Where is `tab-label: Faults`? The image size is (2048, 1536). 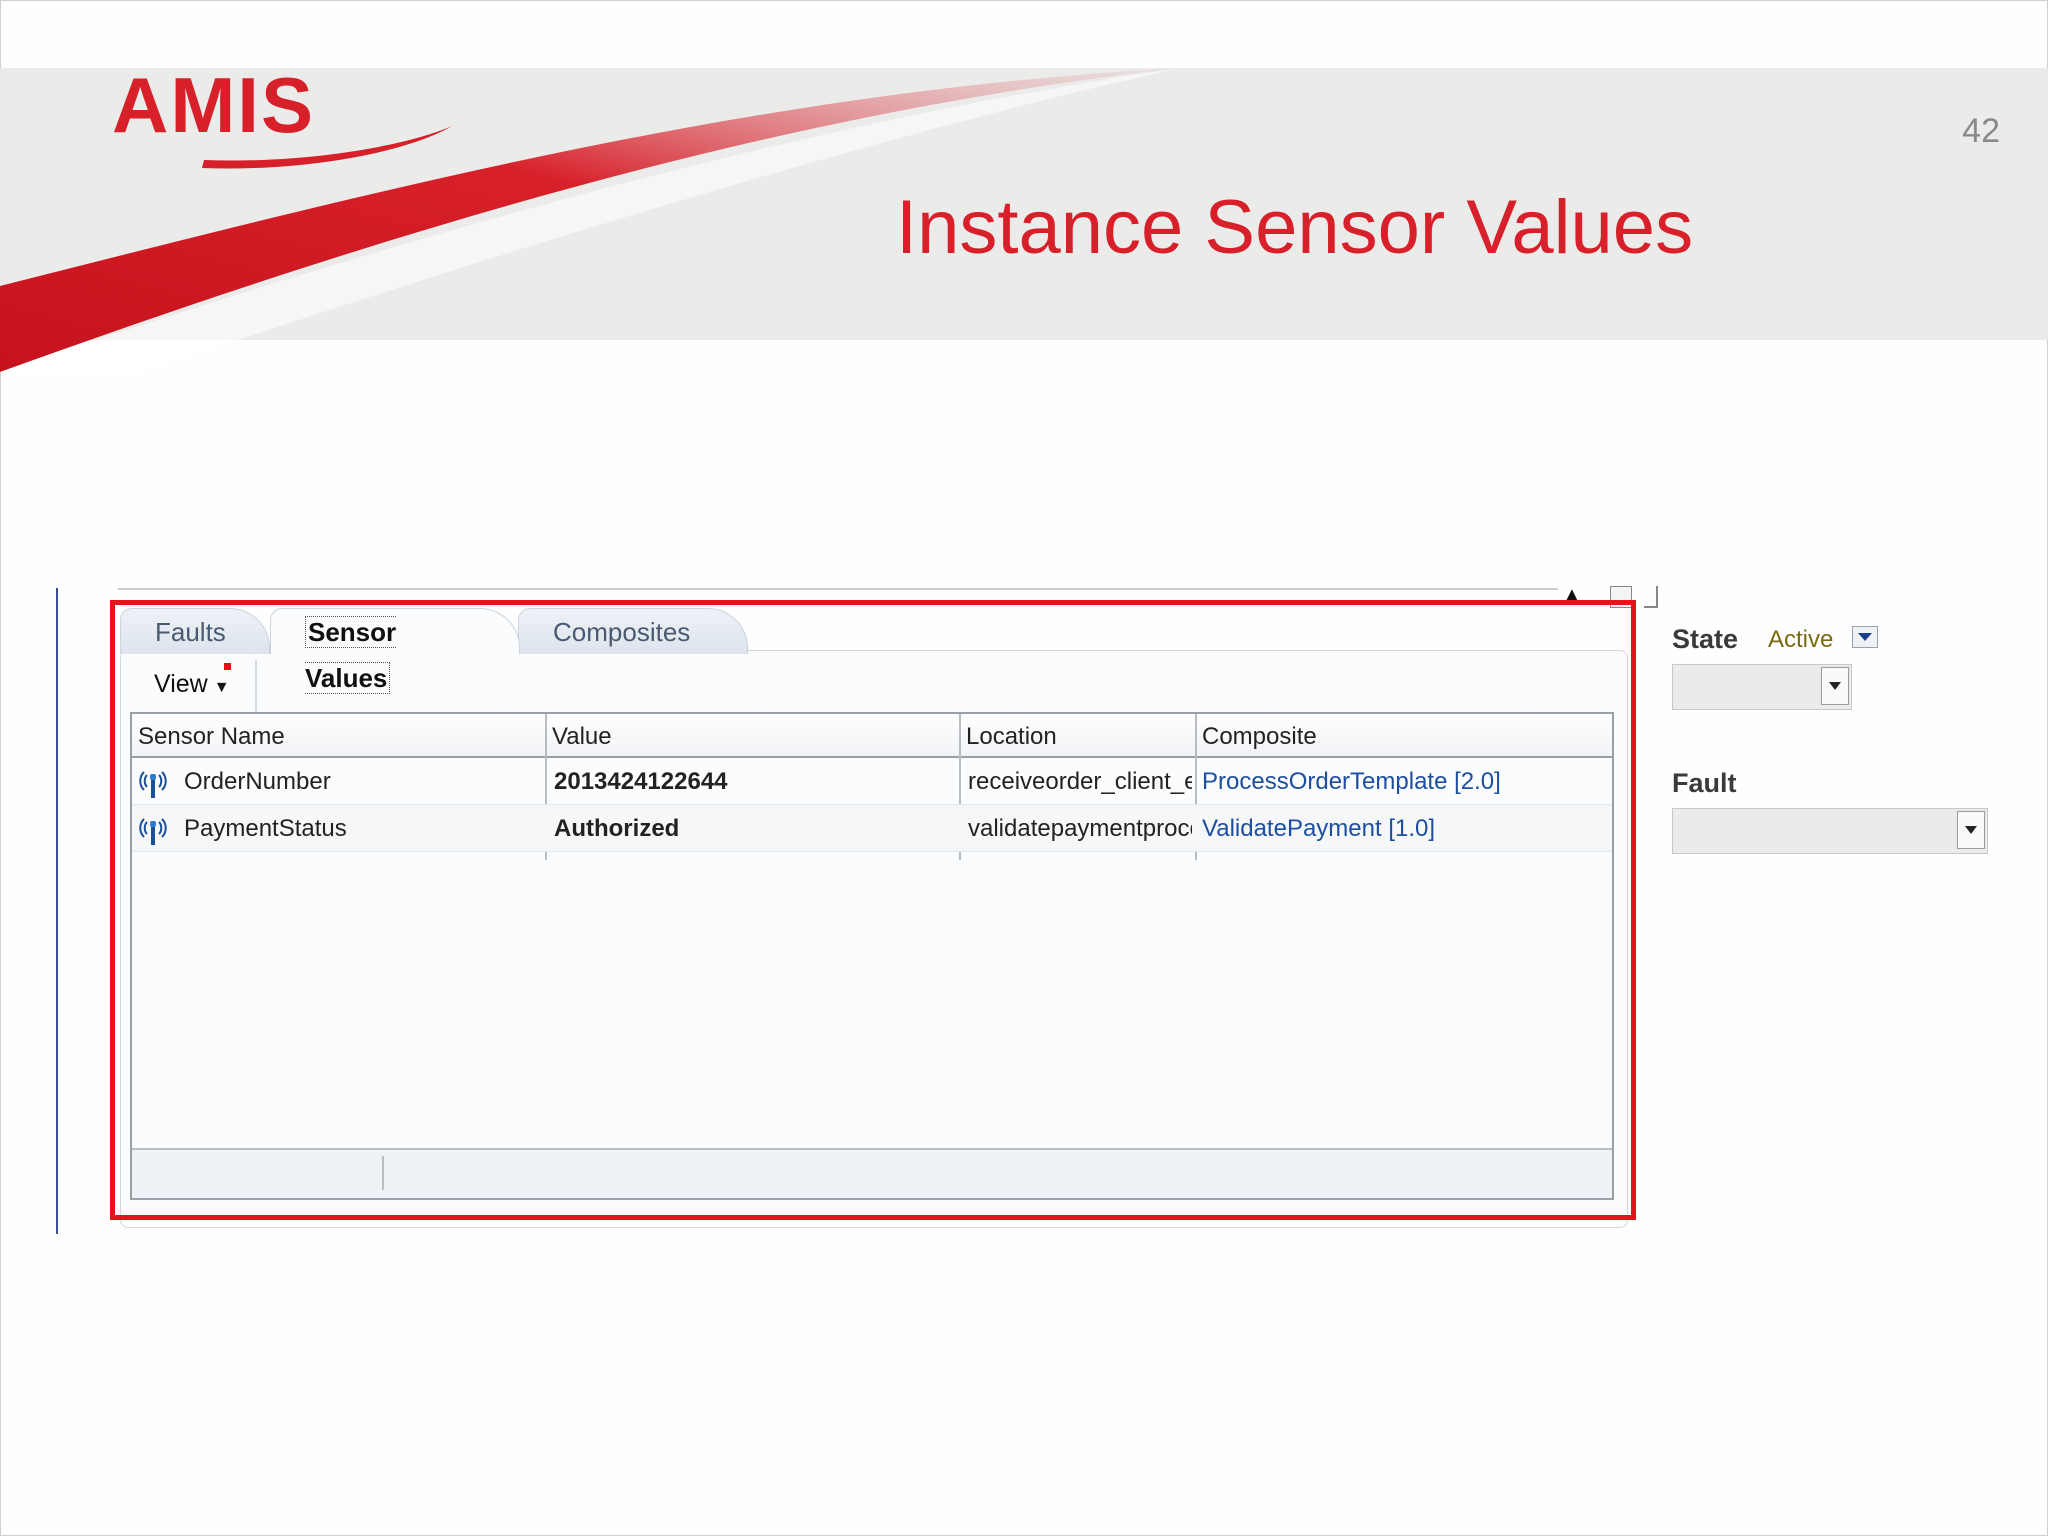
tab-label: Faults is located at coordinates (190, 632).